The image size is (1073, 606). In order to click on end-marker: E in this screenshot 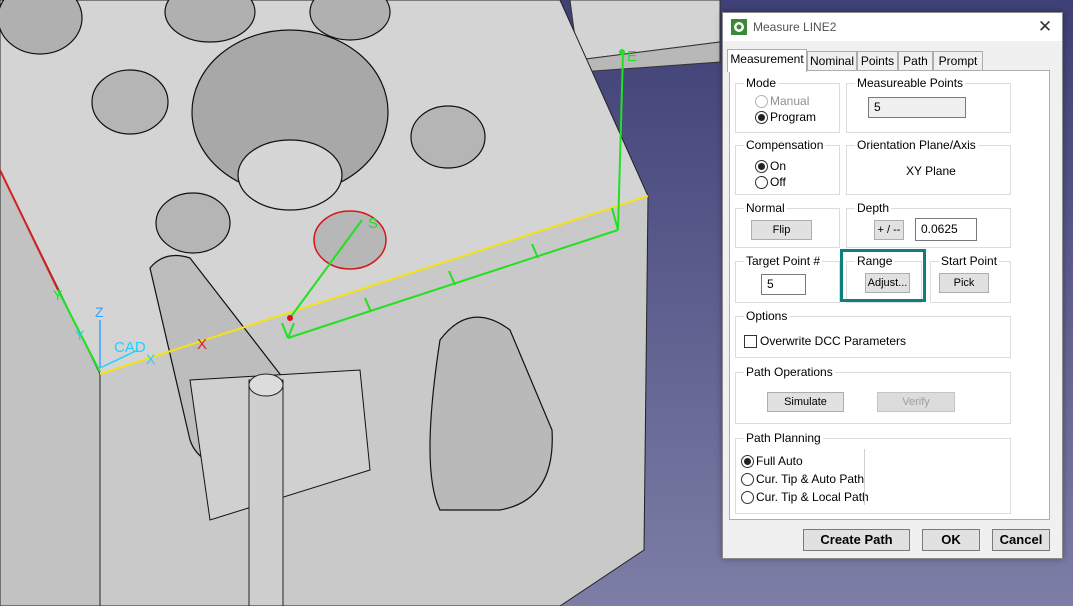, I will do `click(632, 56)`.